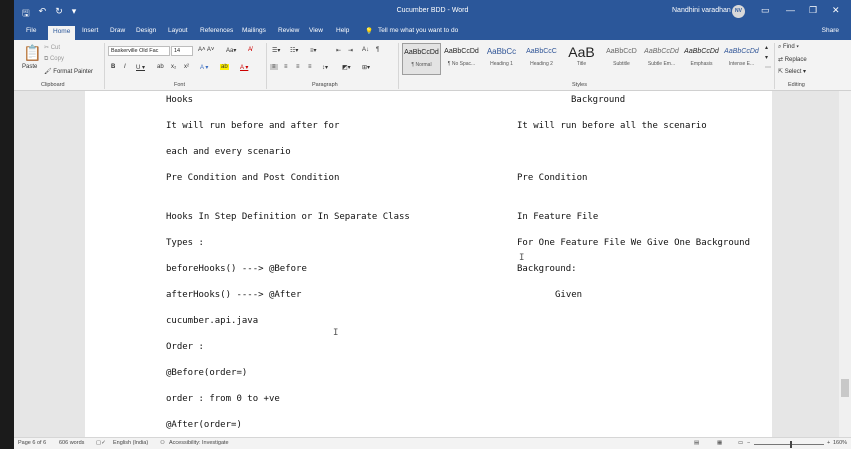  What do you see at coordinates (766, 57) in the screenshot?
I see `styles-scroll-down-icon: ▾` at bounding box center [766, 57].